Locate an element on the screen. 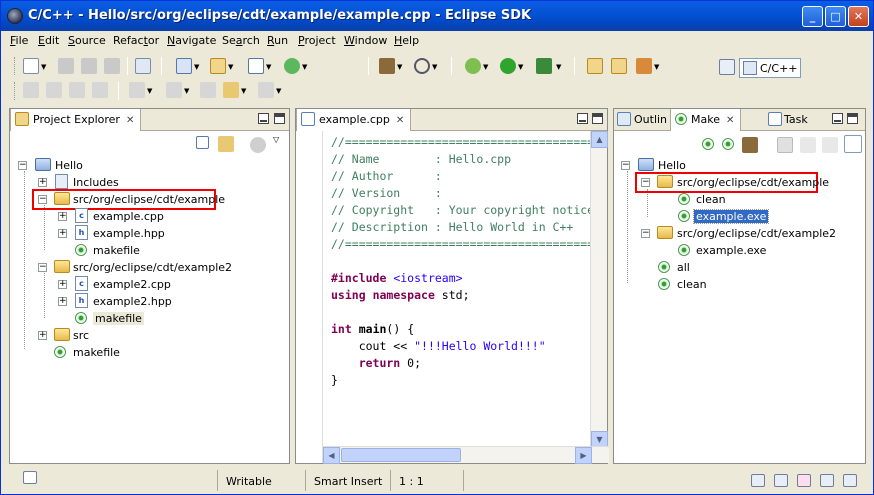 Image resolution: width=874 pixels, height=495 pixels. view-menu-icon: ▽ is located at coordinates (276, 139).